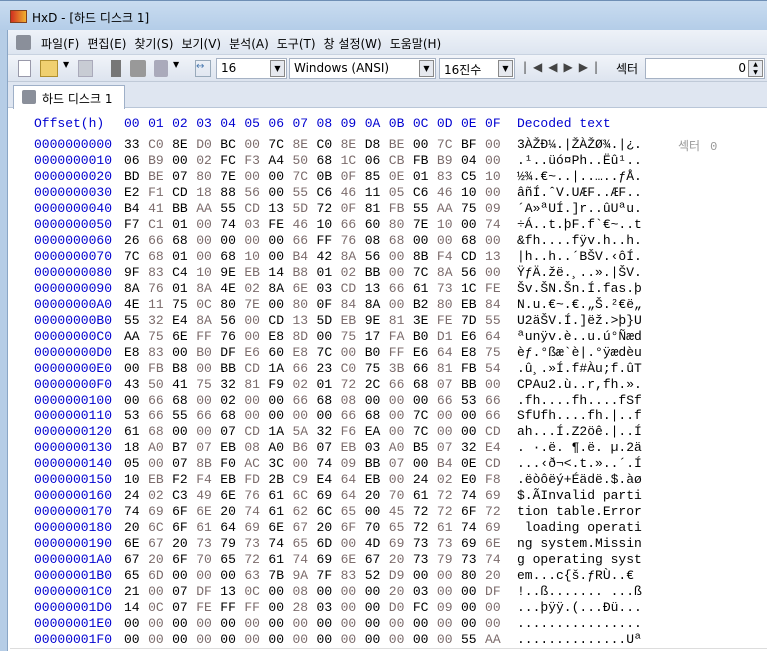 The width and height of the screenshot is (767, 651). I want to click on prev-sector-icon: ◀, so click(555, 67).